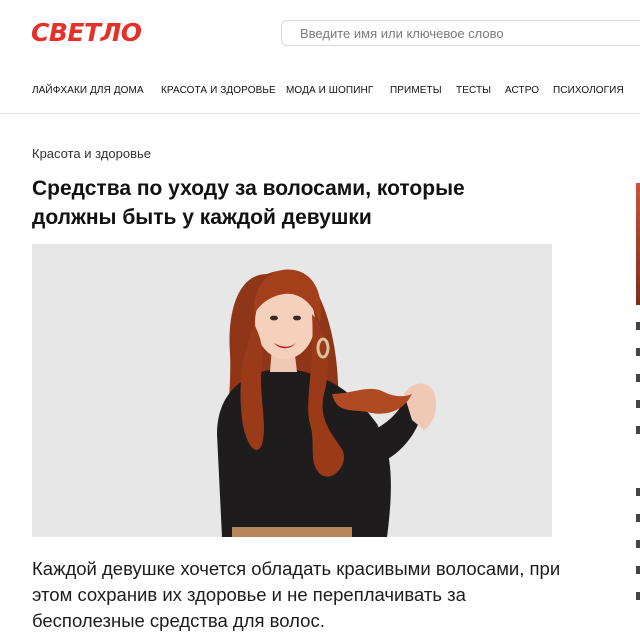 The image size is (640, 640). What do you see at coordinates (416, 90) in the screenshot?
I see `nav-item-omens: ПРИМЕТЫ` at bounding box center [416, 90].